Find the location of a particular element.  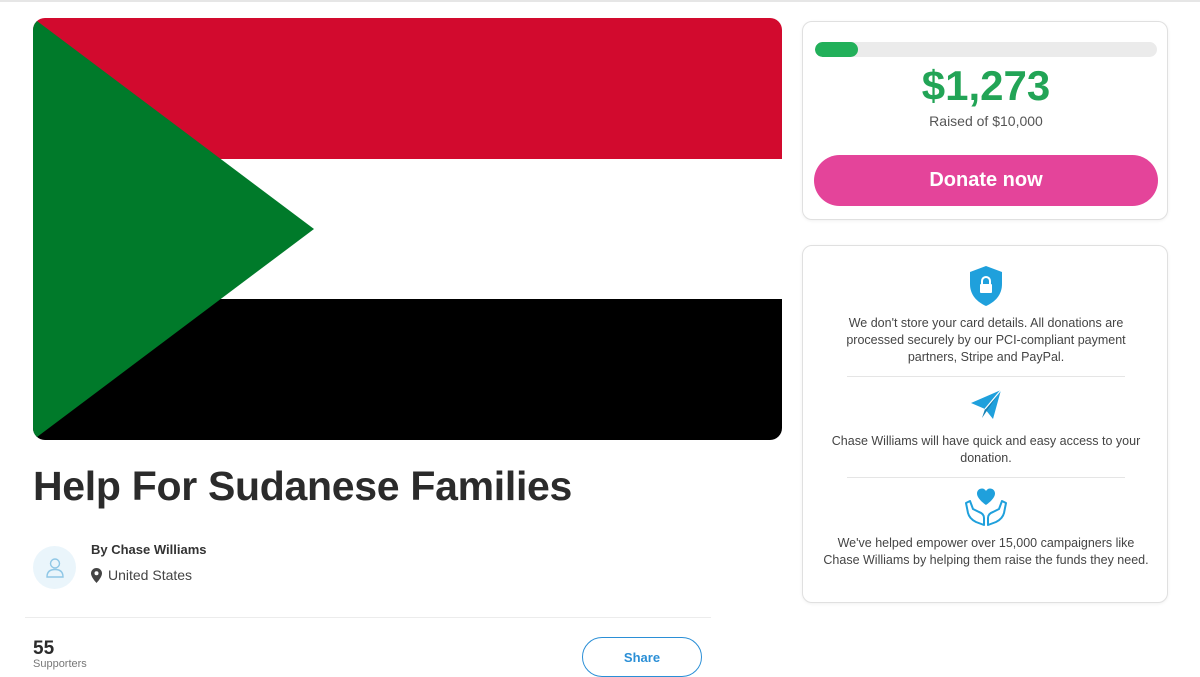

section-divider is located at coordinates (368, 617).